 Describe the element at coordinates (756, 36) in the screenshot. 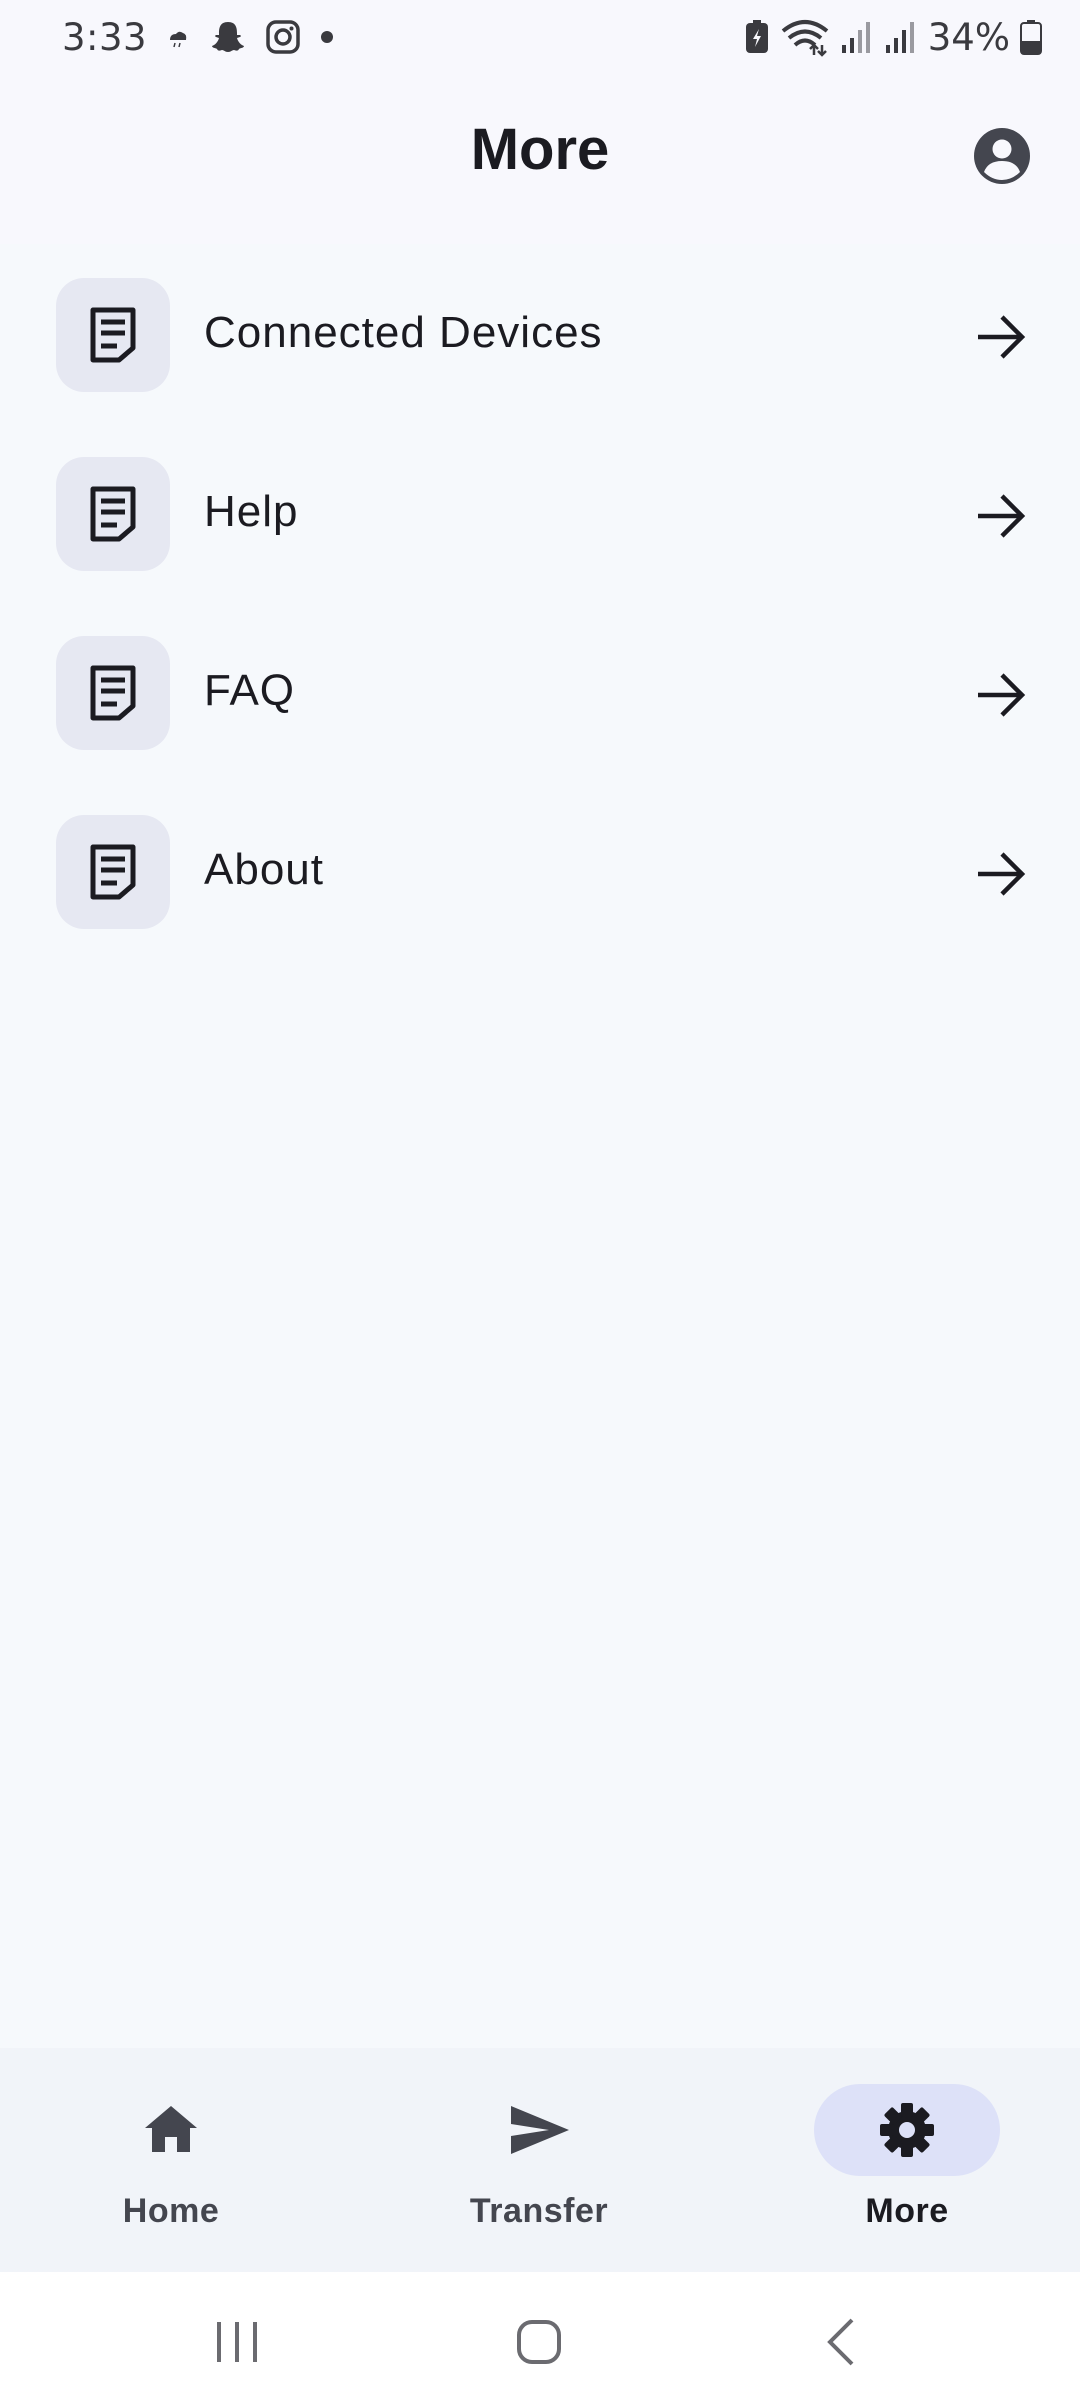

I see `battery-saver-icon` at that location.